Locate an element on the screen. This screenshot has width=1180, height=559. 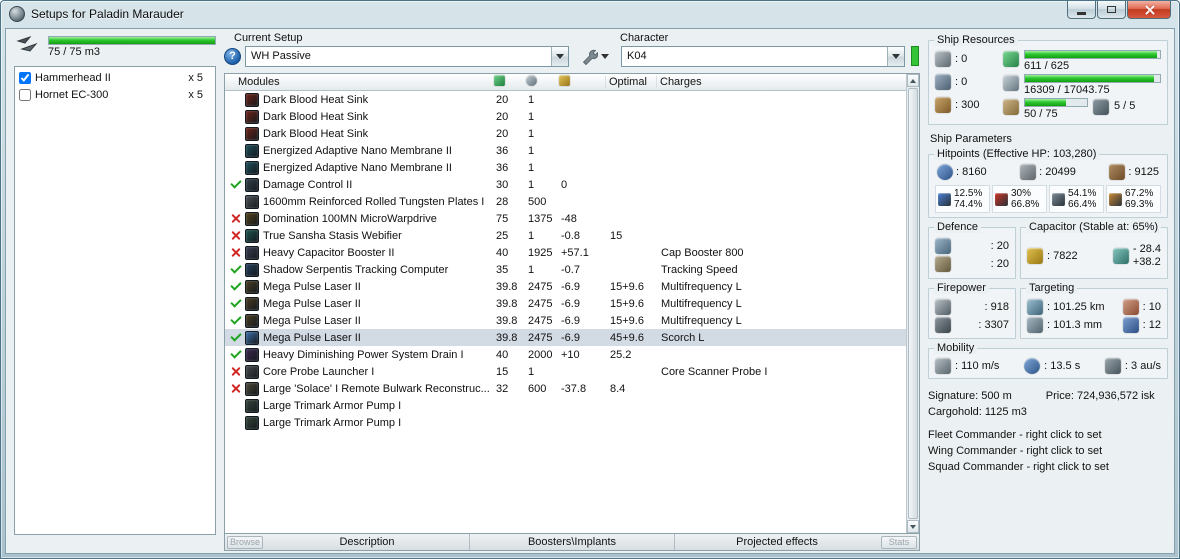
max-velocity-value: : 110 m/s is located at coordinates (977, 366).